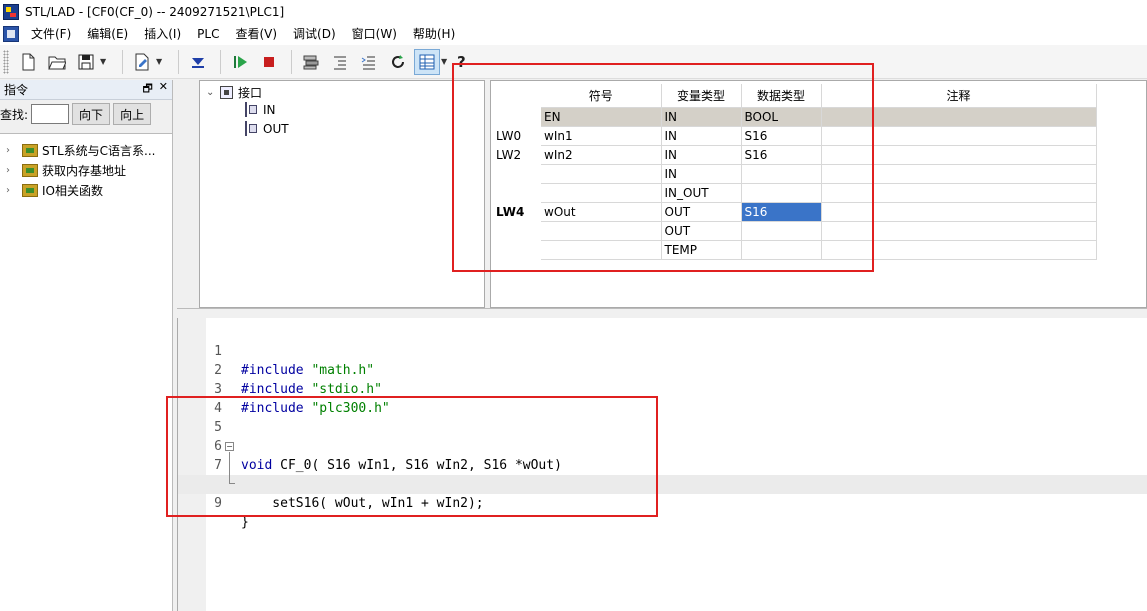 The image size is (1147, 611). What do you see at coordinates (11, 34) in the screenshot?
I see `document-menu-icon` at bounding box center [11, 34].